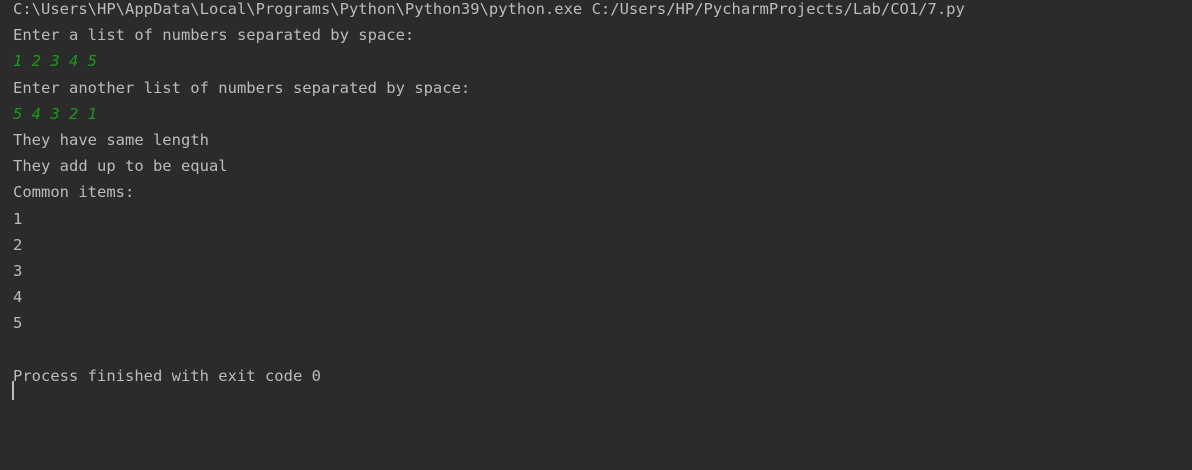 The height and width of the screenshot is (470, 1192). I want to click on output-equal-sum: They add up to be equal, so click(120, 166).